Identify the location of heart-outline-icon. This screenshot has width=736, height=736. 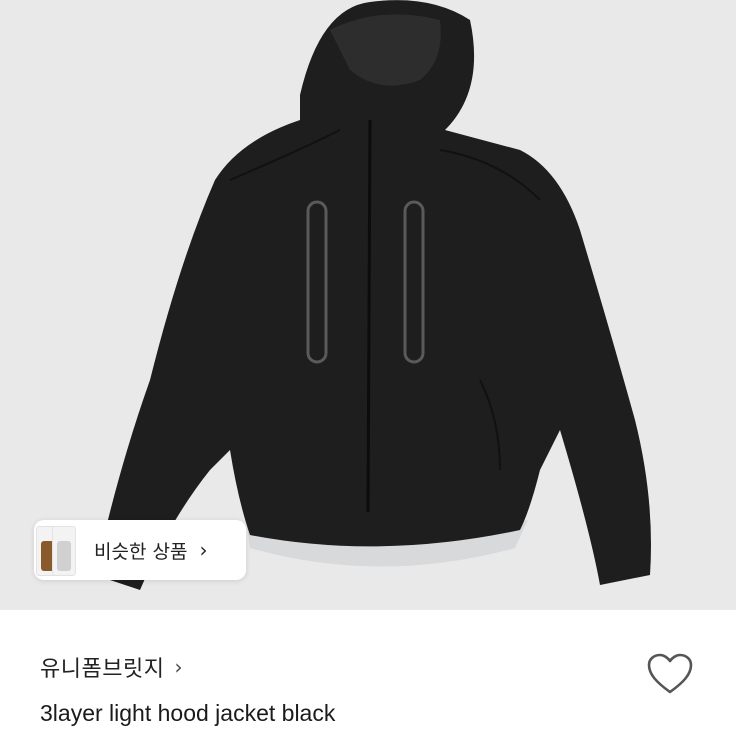
(670, 674).